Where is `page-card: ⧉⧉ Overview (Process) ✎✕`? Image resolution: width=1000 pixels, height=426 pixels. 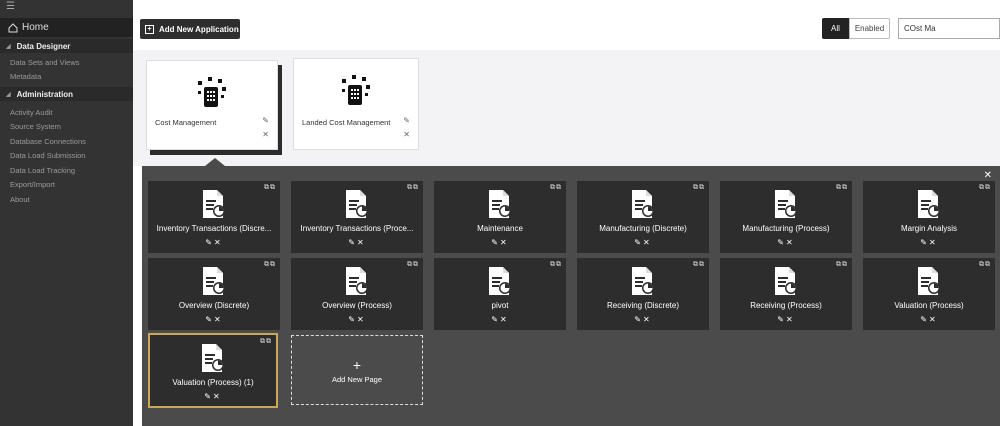
page-card: ⧉⧉ Overview (Process) ✎✕ is located at coordinates (357, 294).